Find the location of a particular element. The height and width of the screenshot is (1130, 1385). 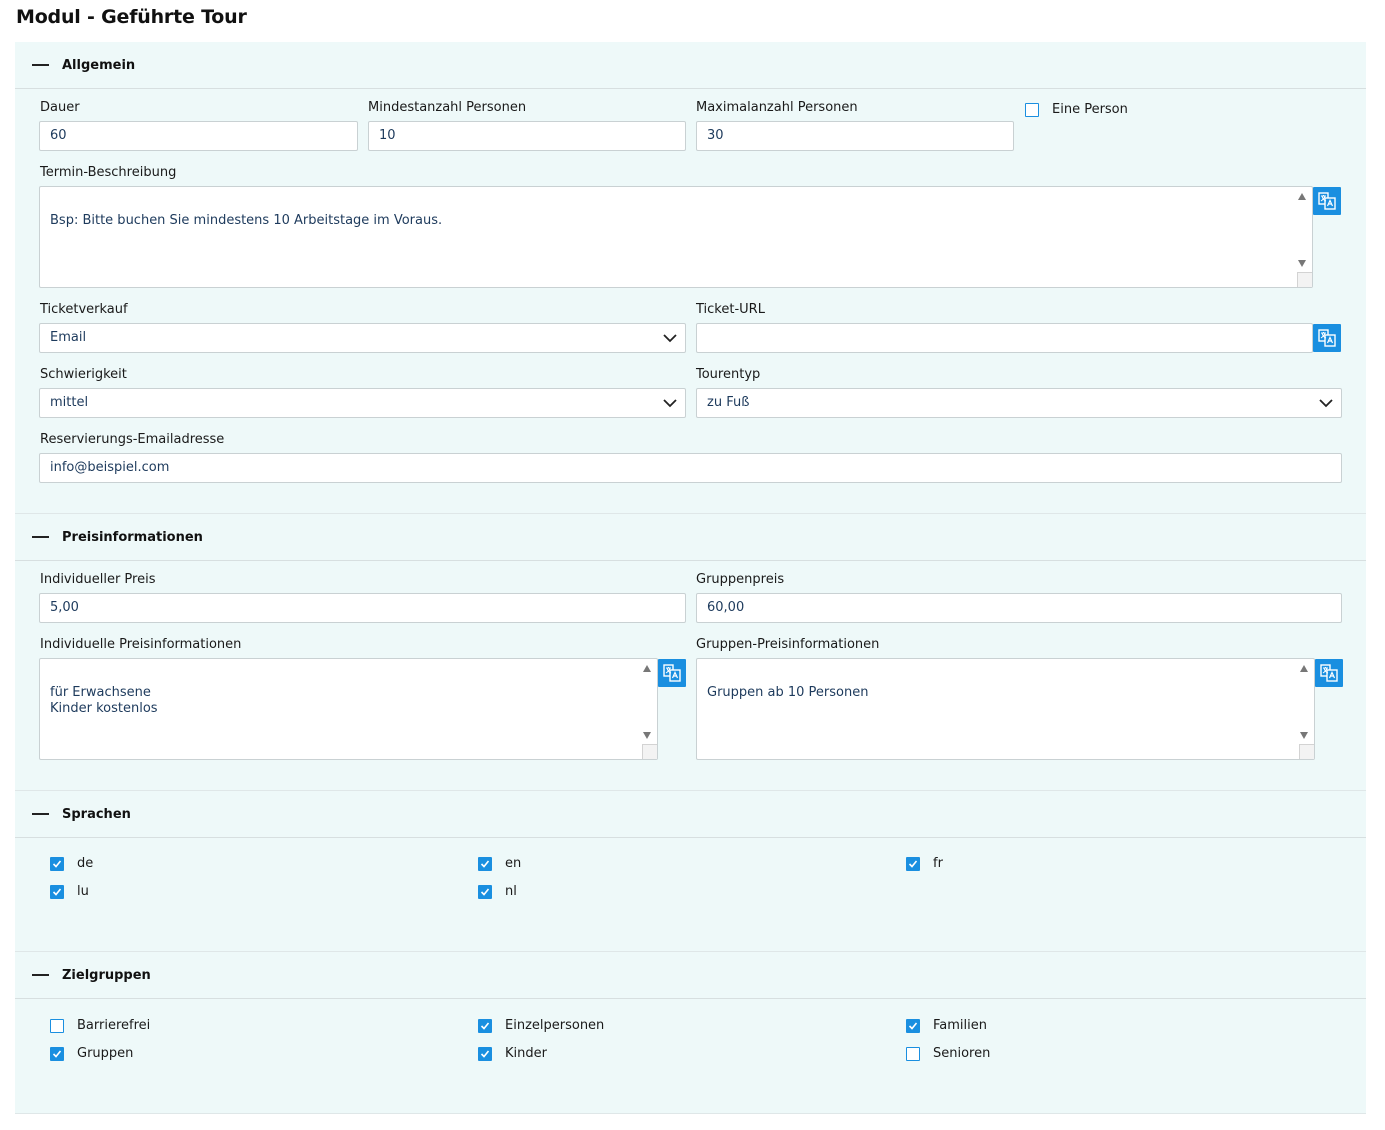

checkbox-label-de: de is located at coordinates (85, 863).